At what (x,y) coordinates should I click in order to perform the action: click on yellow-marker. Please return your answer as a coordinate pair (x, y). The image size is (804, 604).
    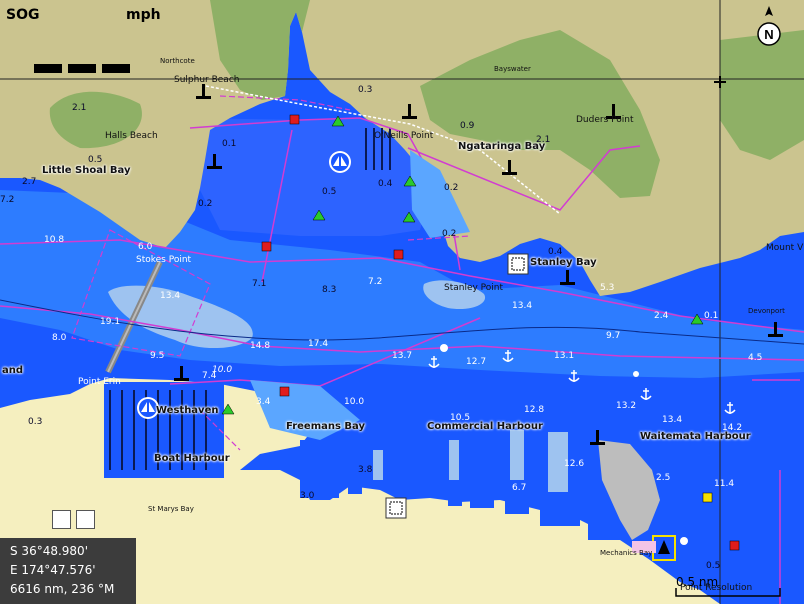
    Looking at the image, I should click on (707, 497).